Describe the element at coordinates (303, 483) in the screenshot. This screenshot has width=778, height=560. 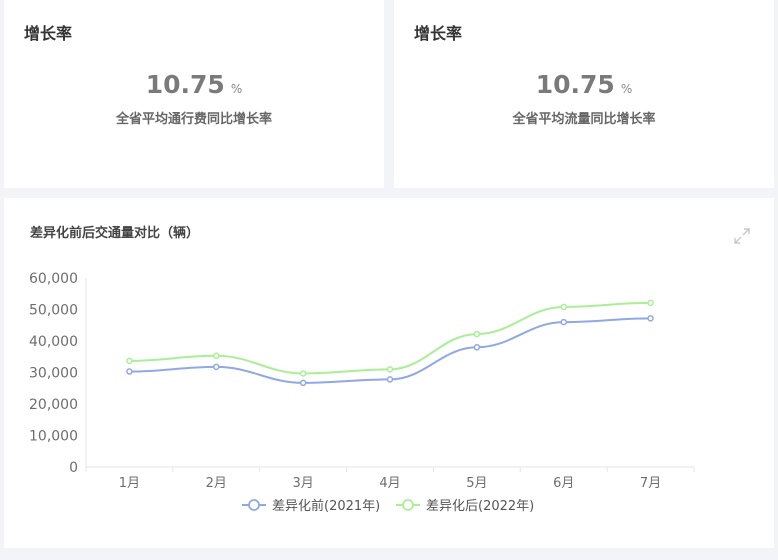
I see `x-tick-label: 3月` at that location.